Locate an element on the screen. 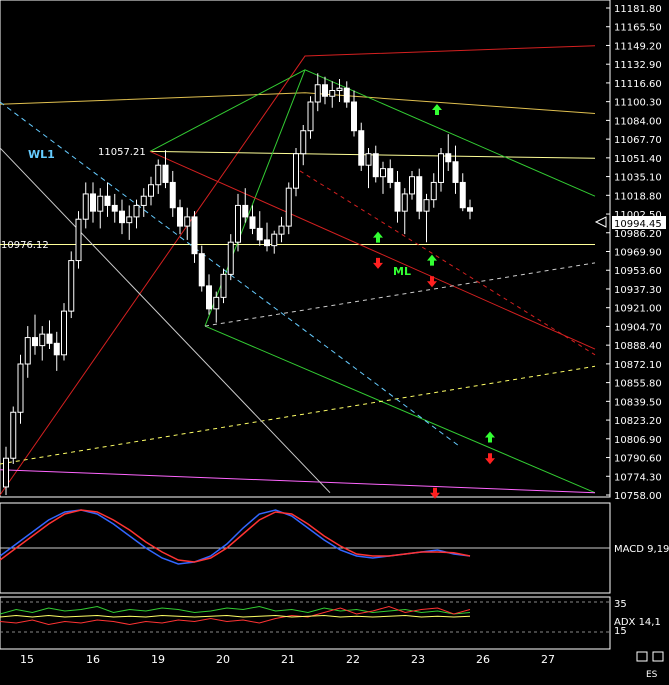  time-tick-label: 22 is located at coordinates (353, 659).